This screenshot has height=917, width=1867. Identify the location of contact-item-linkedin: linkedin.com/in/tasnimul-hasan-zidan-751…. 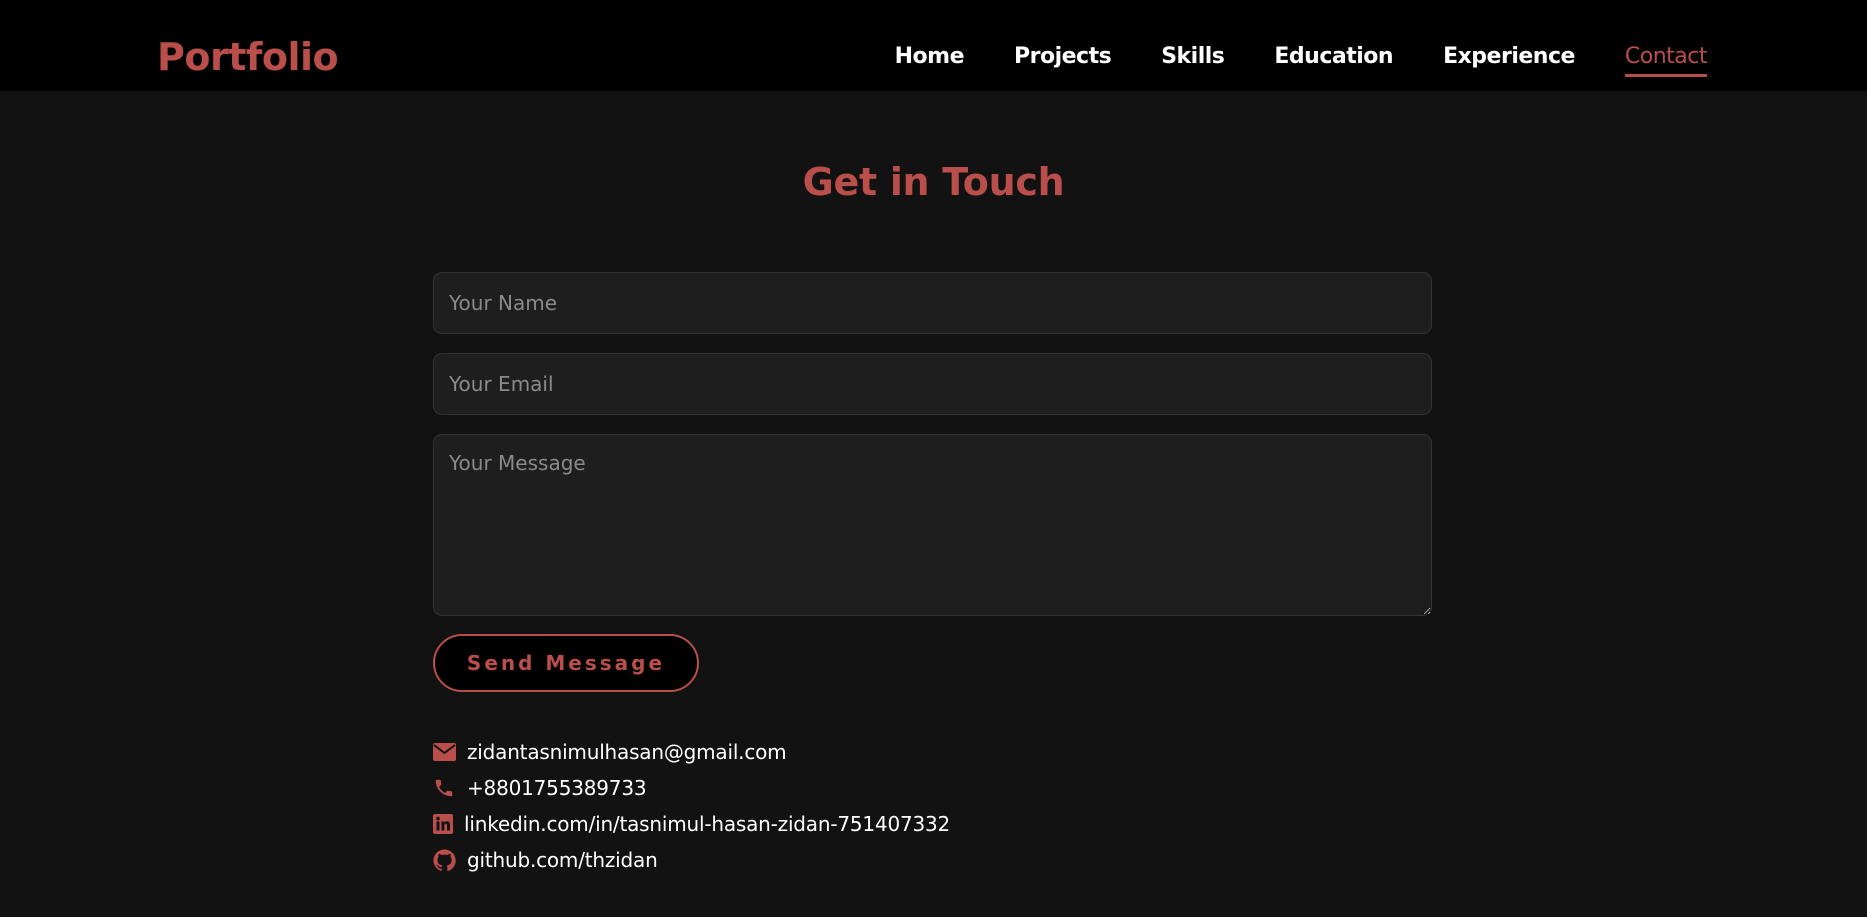
(691, 824).